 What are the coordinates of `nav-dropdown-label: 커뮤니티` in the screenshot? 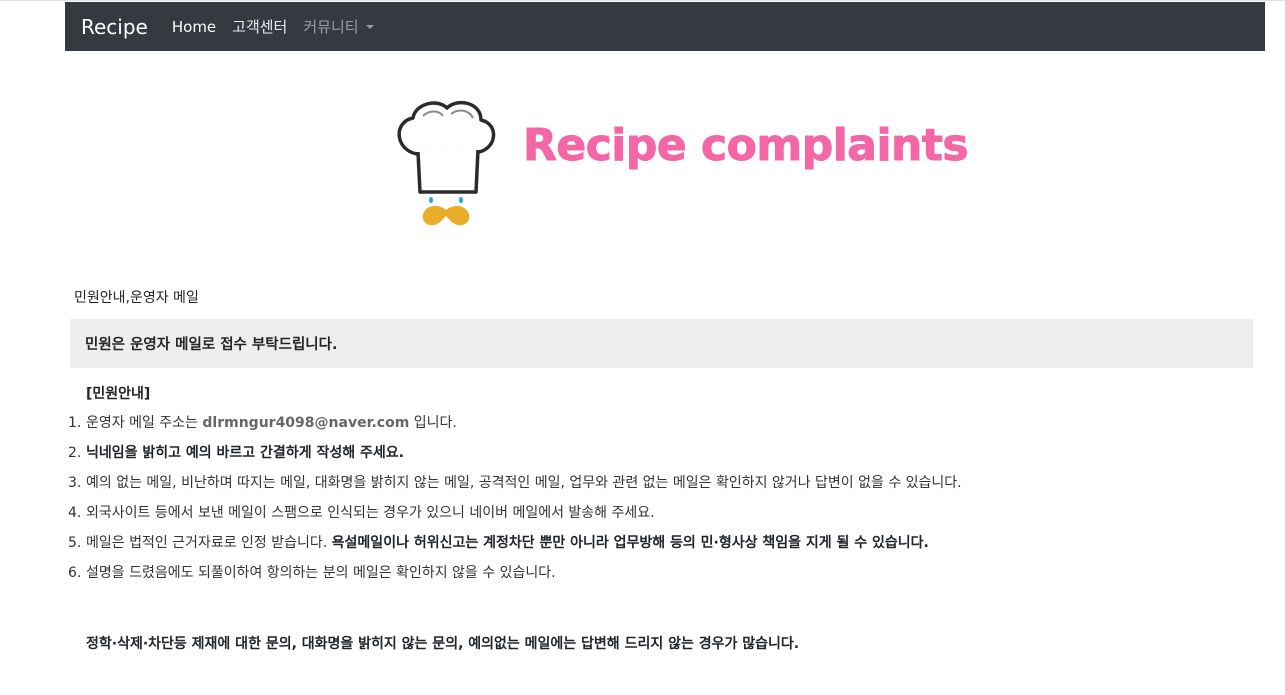 It's located at (331, 27).